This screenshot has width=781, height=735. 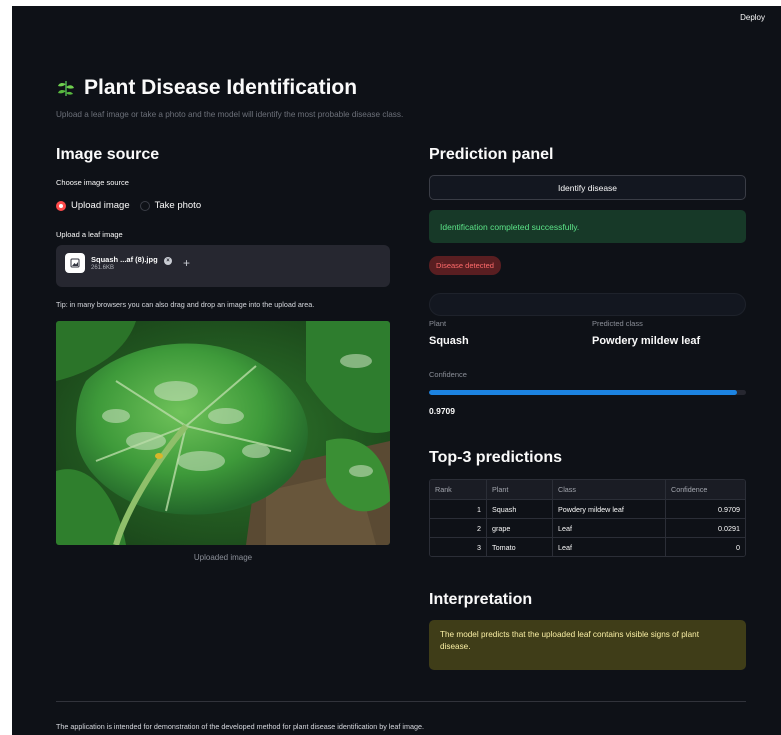 What do you see at coordinates (186, 263) in the screenshot?
I see `add-file-icon: +` at bounding box center [186, 263].